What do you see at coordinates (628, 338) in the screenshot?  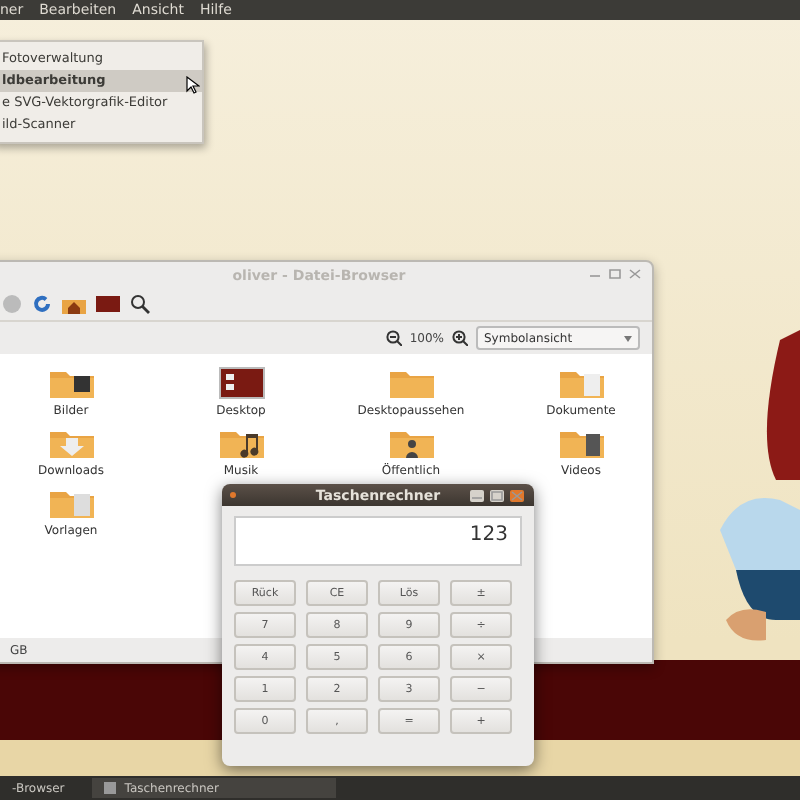 I see `caret-icon` at bounding box center [628, 338].